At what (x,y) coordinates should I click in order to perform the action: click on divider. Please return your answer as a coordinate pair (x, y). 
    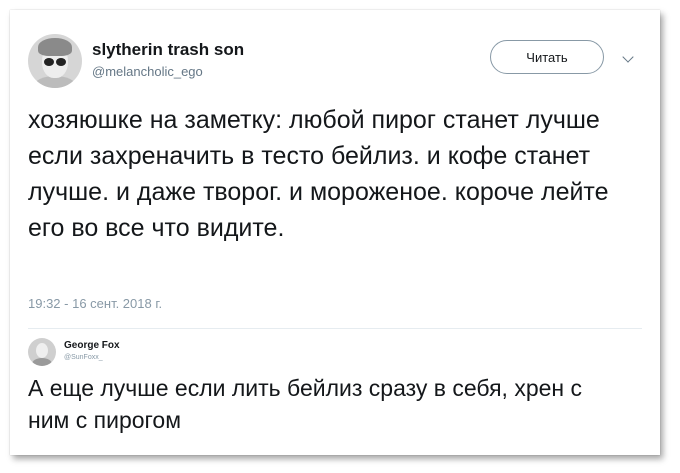
    Looking at the image, I should click on (335, 328).